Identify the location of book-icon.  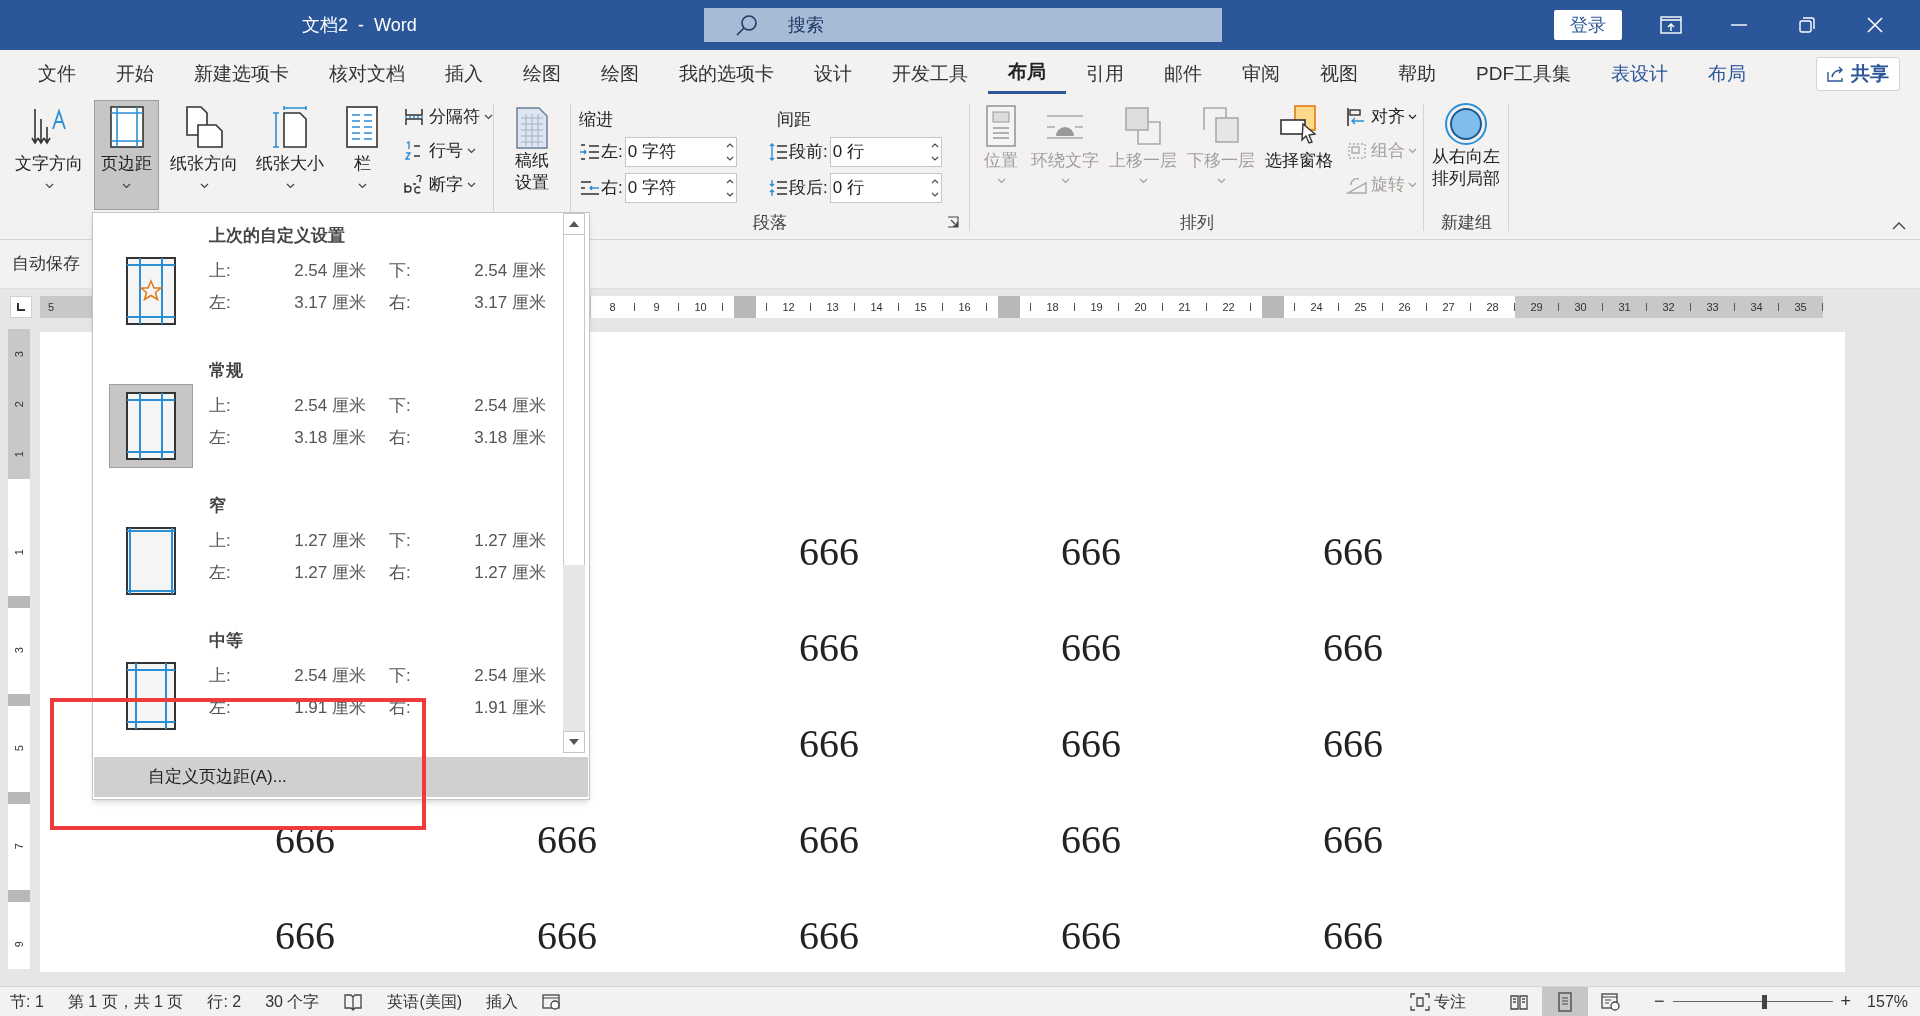
(353, 1001).